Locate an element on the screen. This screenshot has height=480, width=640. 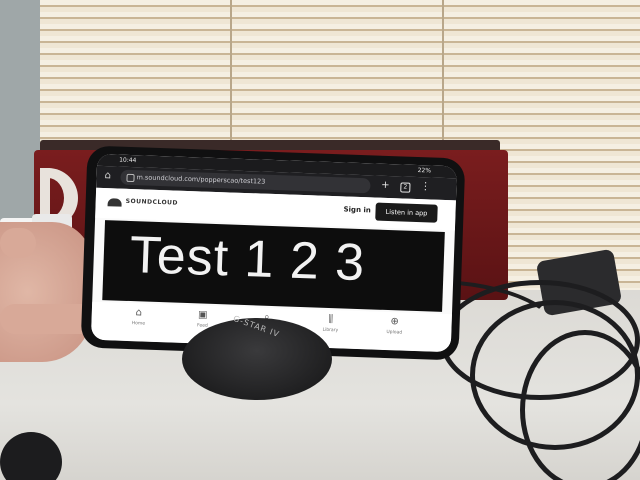
feed-icon: ▣ is located at coordinates (202, 315).